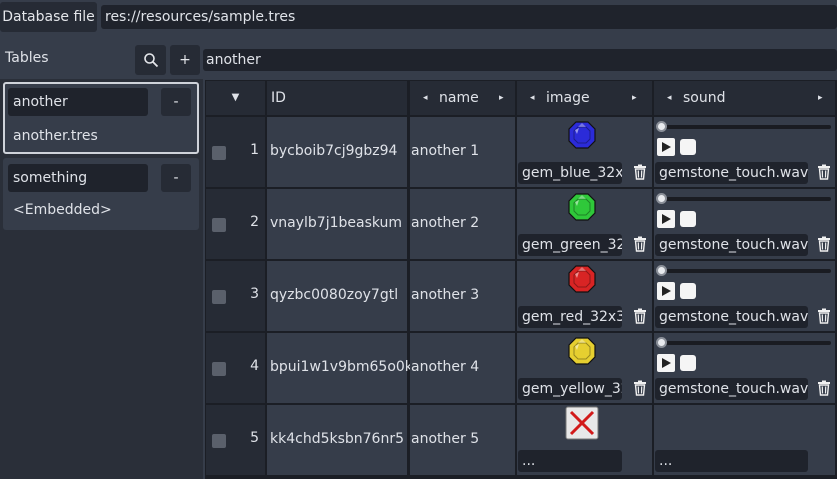 Image resolution: width=837 pixels, height=479 pixels. I want to click on table-file-label: <Embedded>, so click(62, 210).